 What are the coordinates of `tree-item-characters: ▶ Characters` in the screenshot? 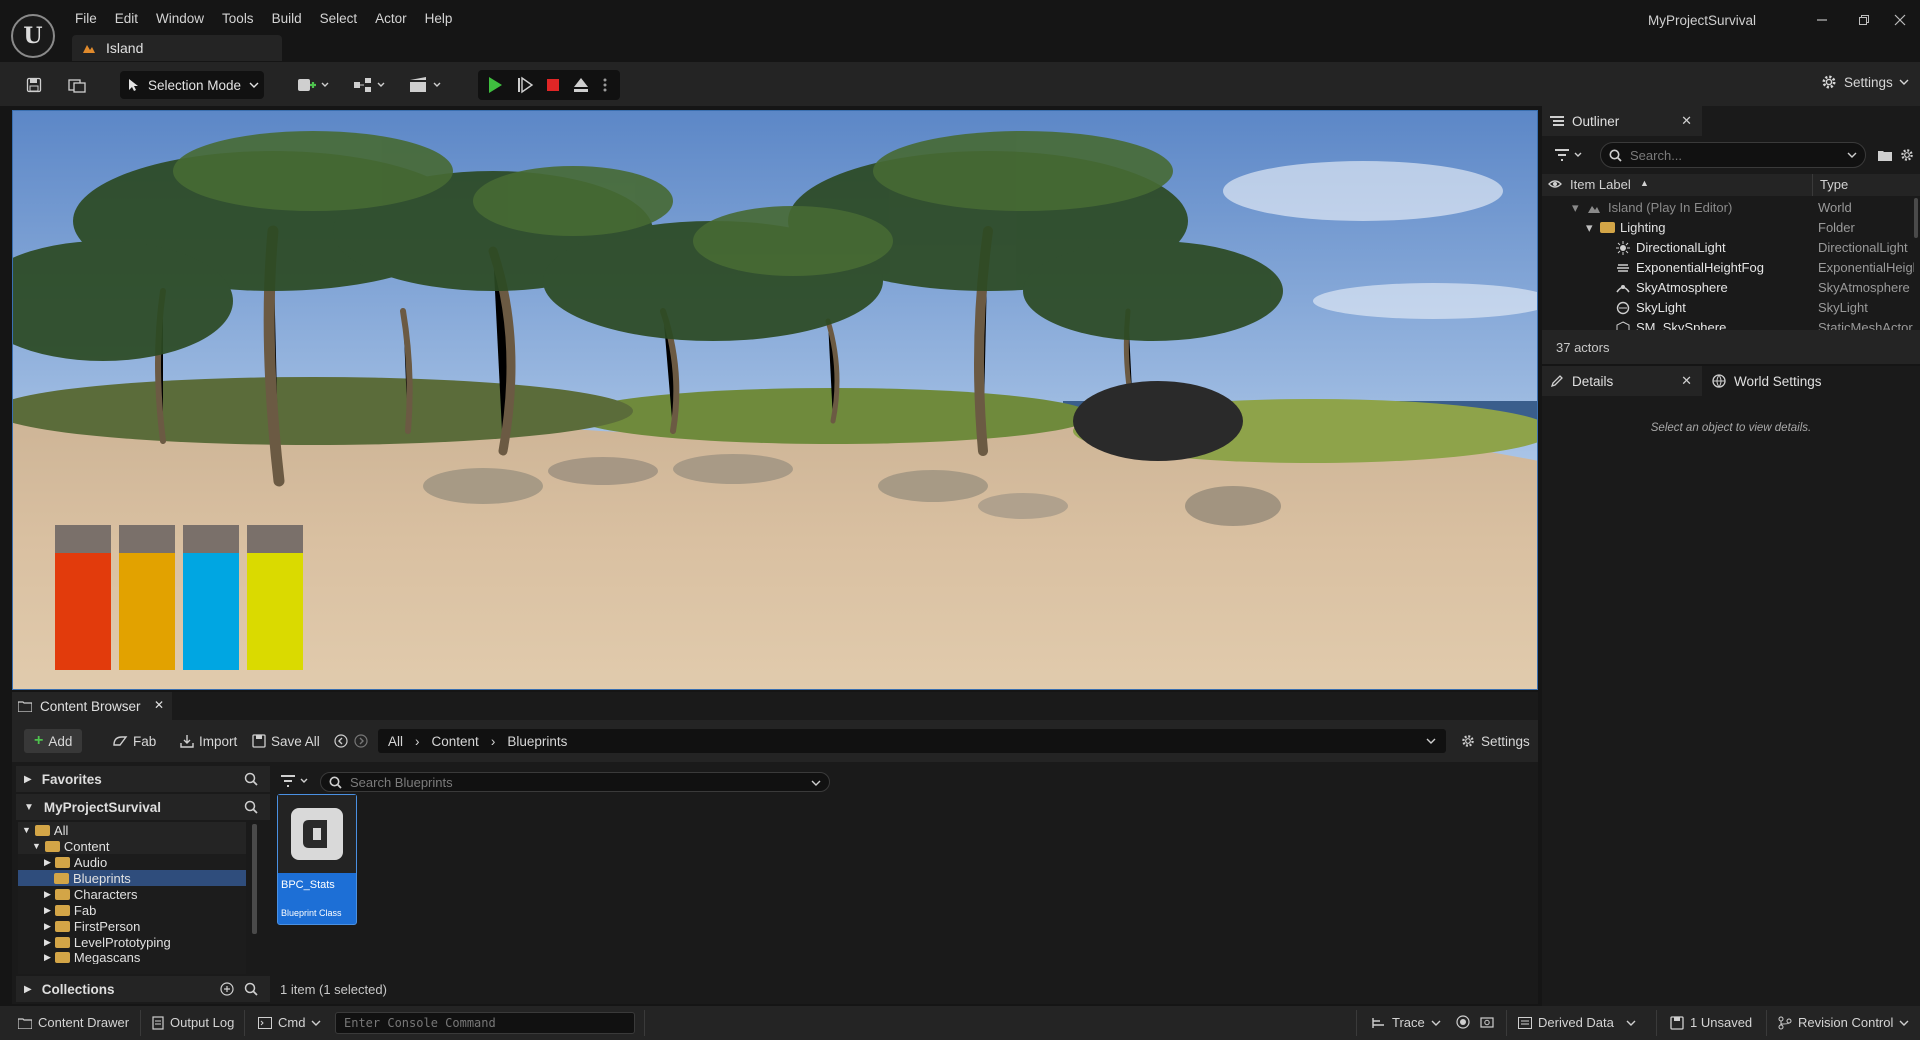 It's located at (91, 894).